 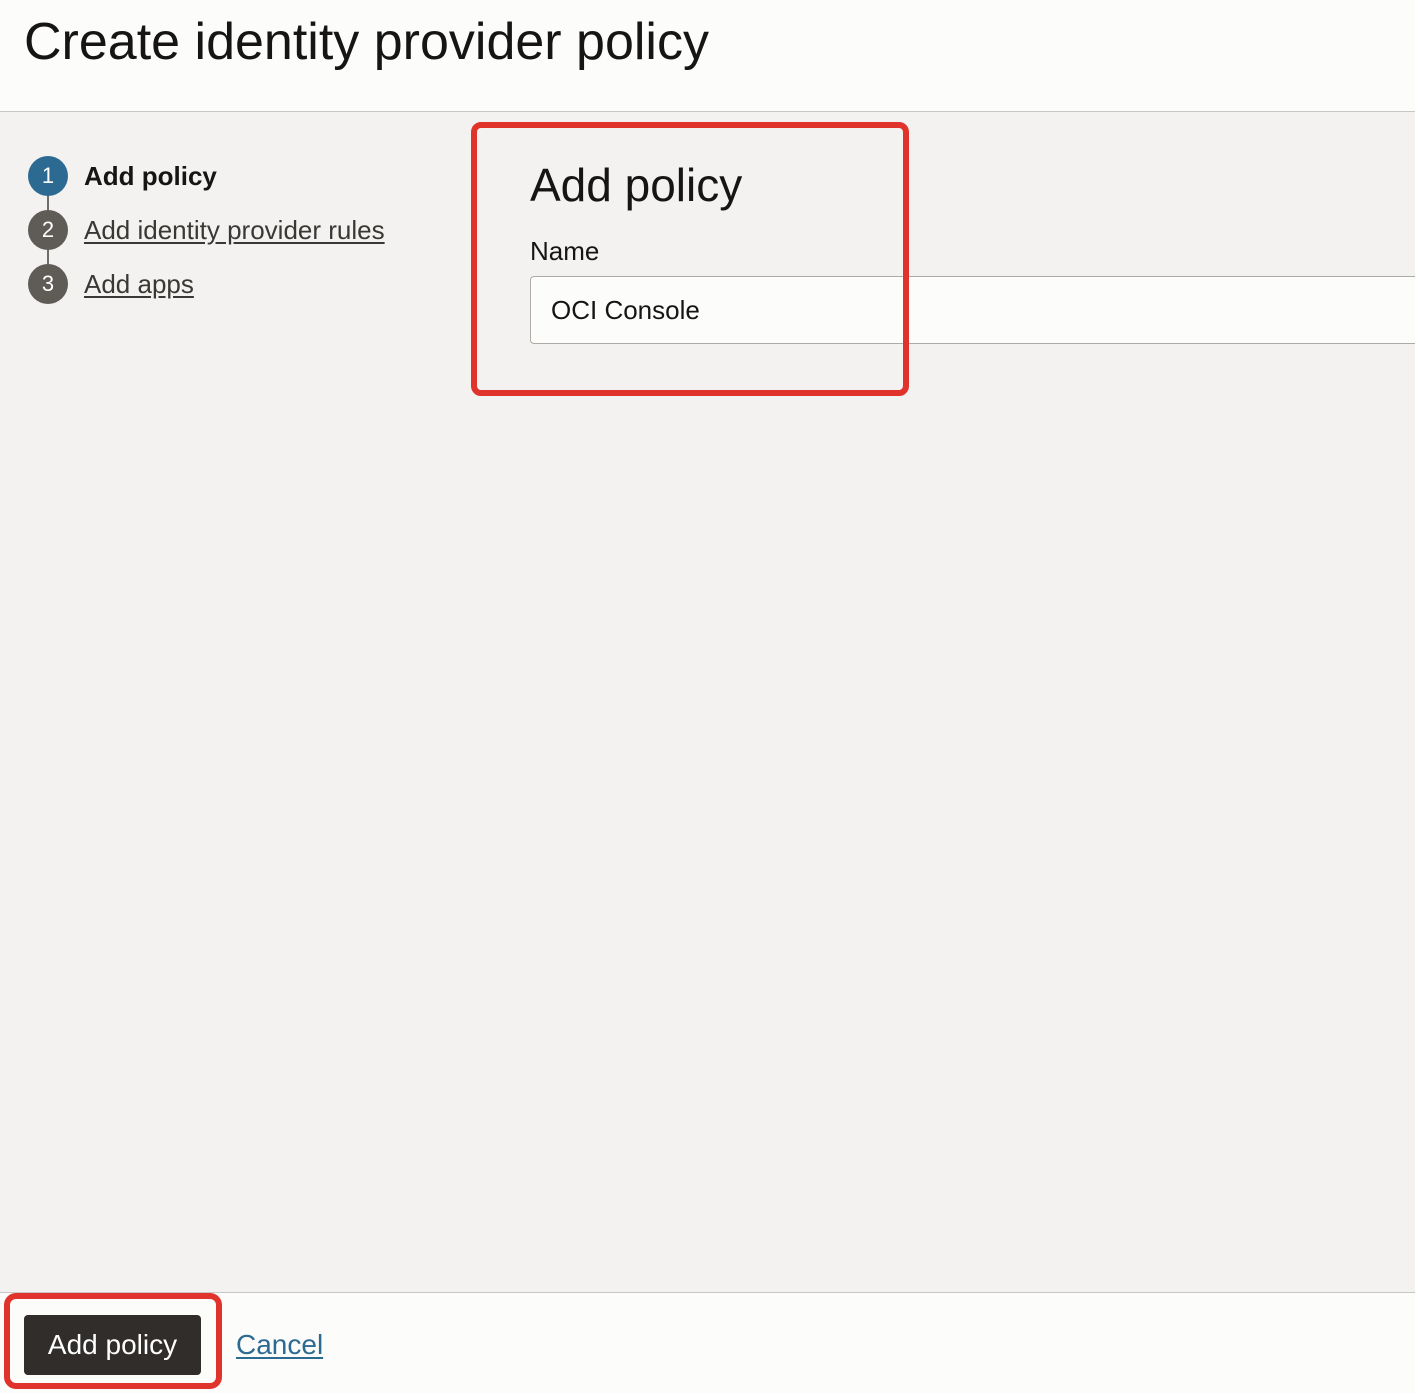 What do you see at coordinates (366, 42) in the screenshot?
I see `page-title: Create identity provider policy` at bounding box center [366, 42].